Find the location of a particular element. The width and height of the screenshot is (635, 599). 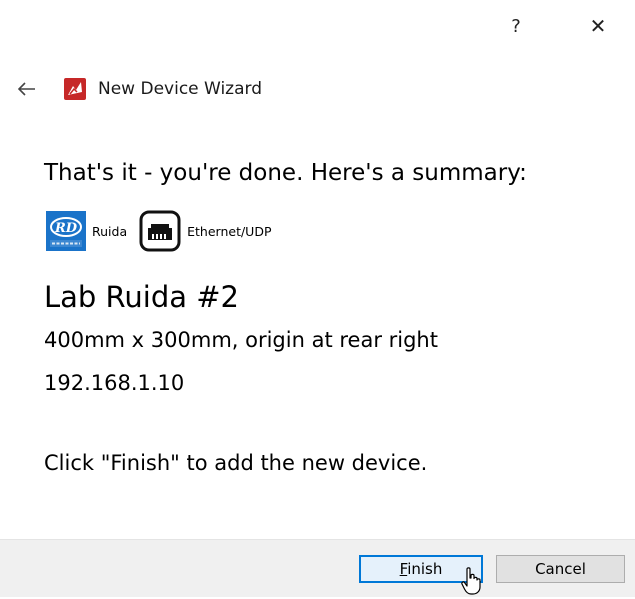

ethernet-icon is located at coordinates (160, 231).